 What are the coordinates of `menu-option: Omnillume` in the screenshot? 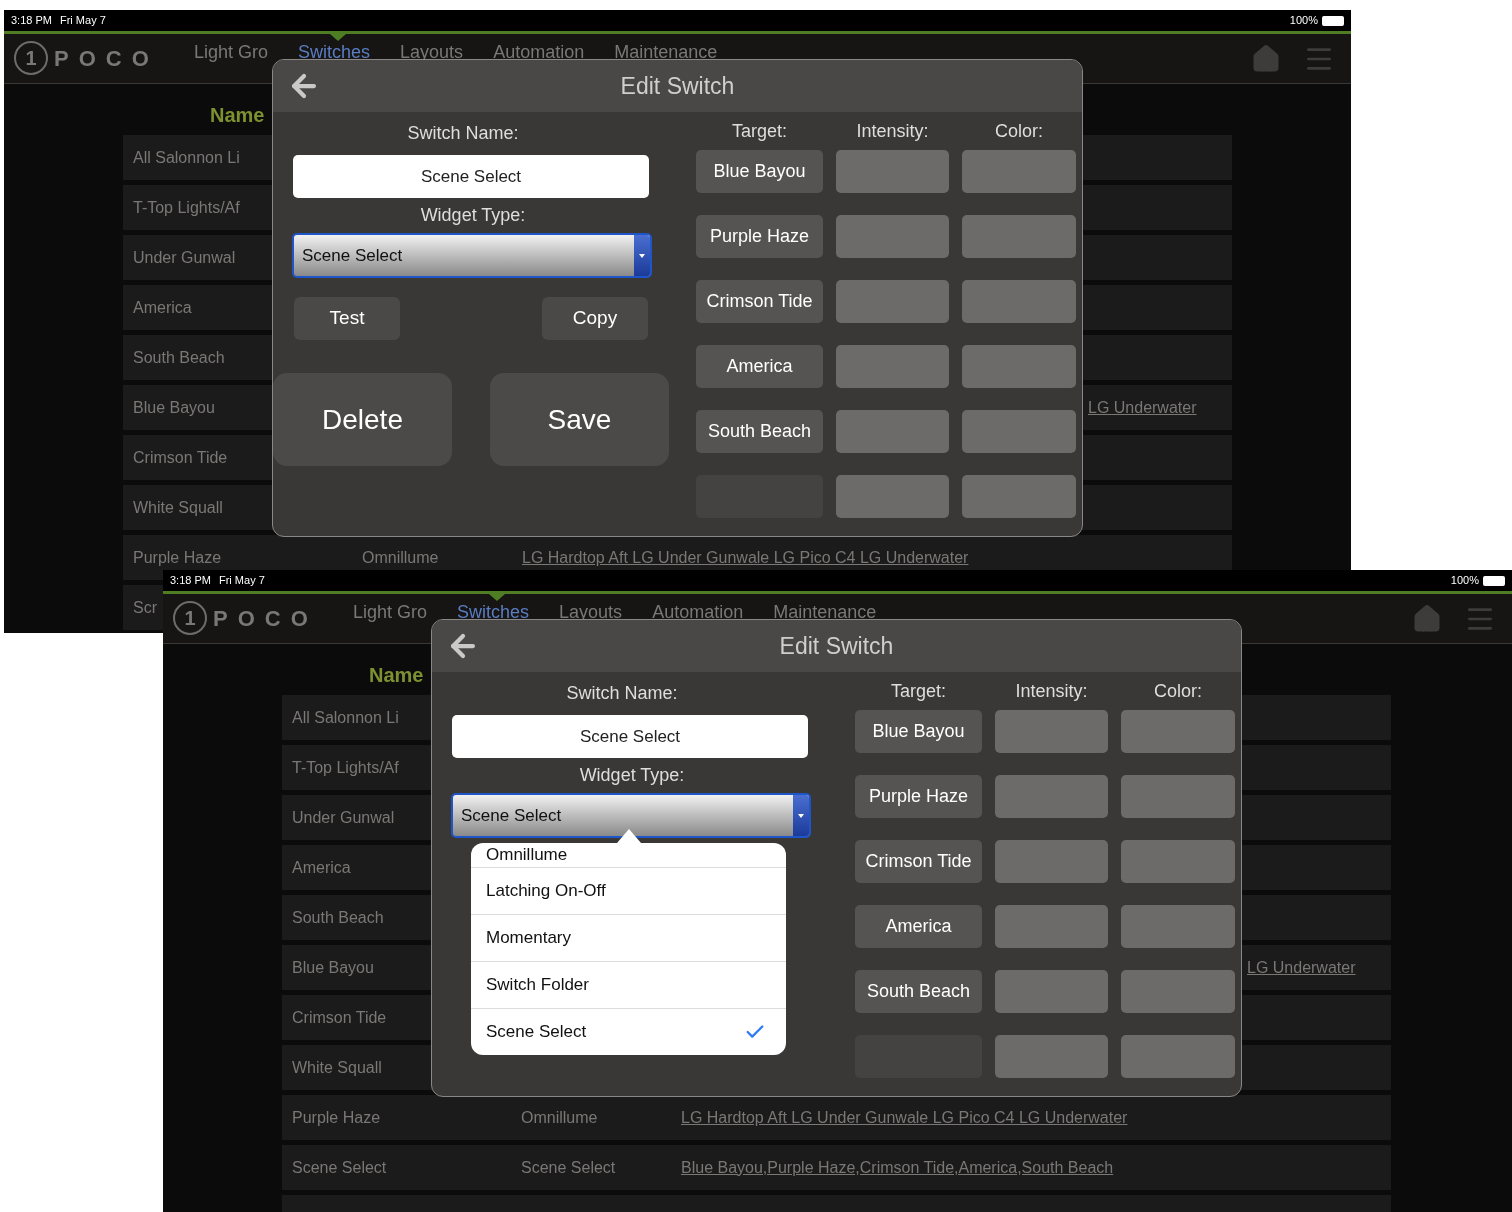 It's located at (628, 855).